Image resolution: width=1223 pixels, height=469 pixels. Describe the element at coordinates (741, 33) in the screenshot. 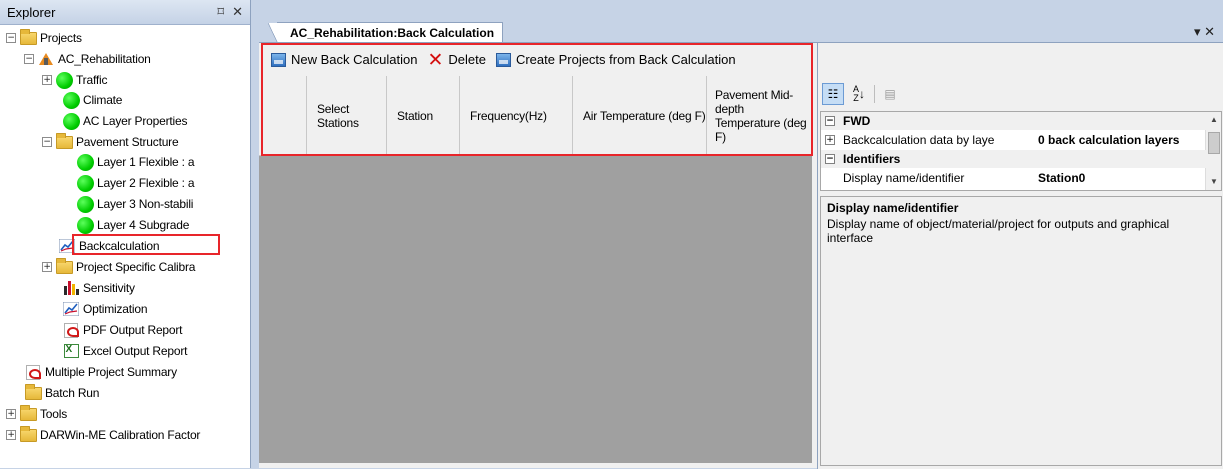

I see `document-tab-strip: AC_Rehabilitation:Back Calculation ▾ ✕` at that location.